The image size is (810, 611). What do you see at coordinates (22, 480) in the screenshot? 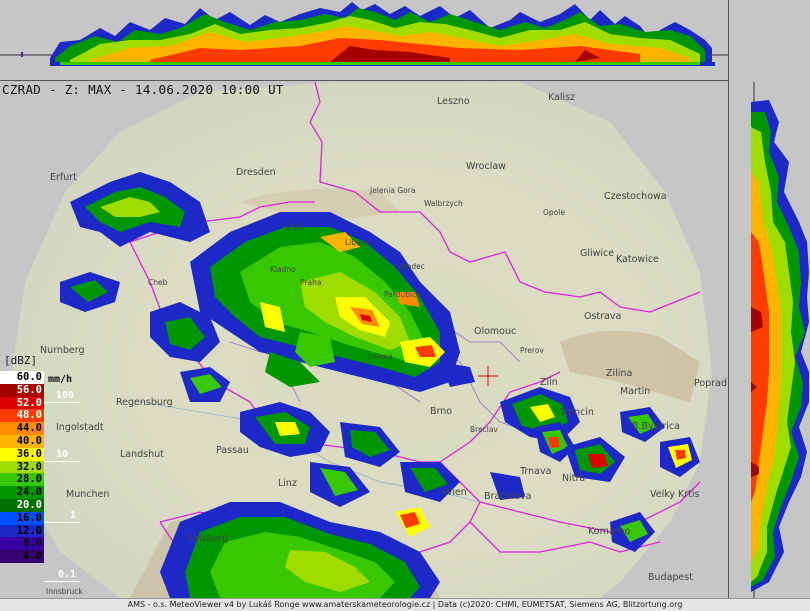
I see `legend-level: 28.0` at bounding box center [22, 480].